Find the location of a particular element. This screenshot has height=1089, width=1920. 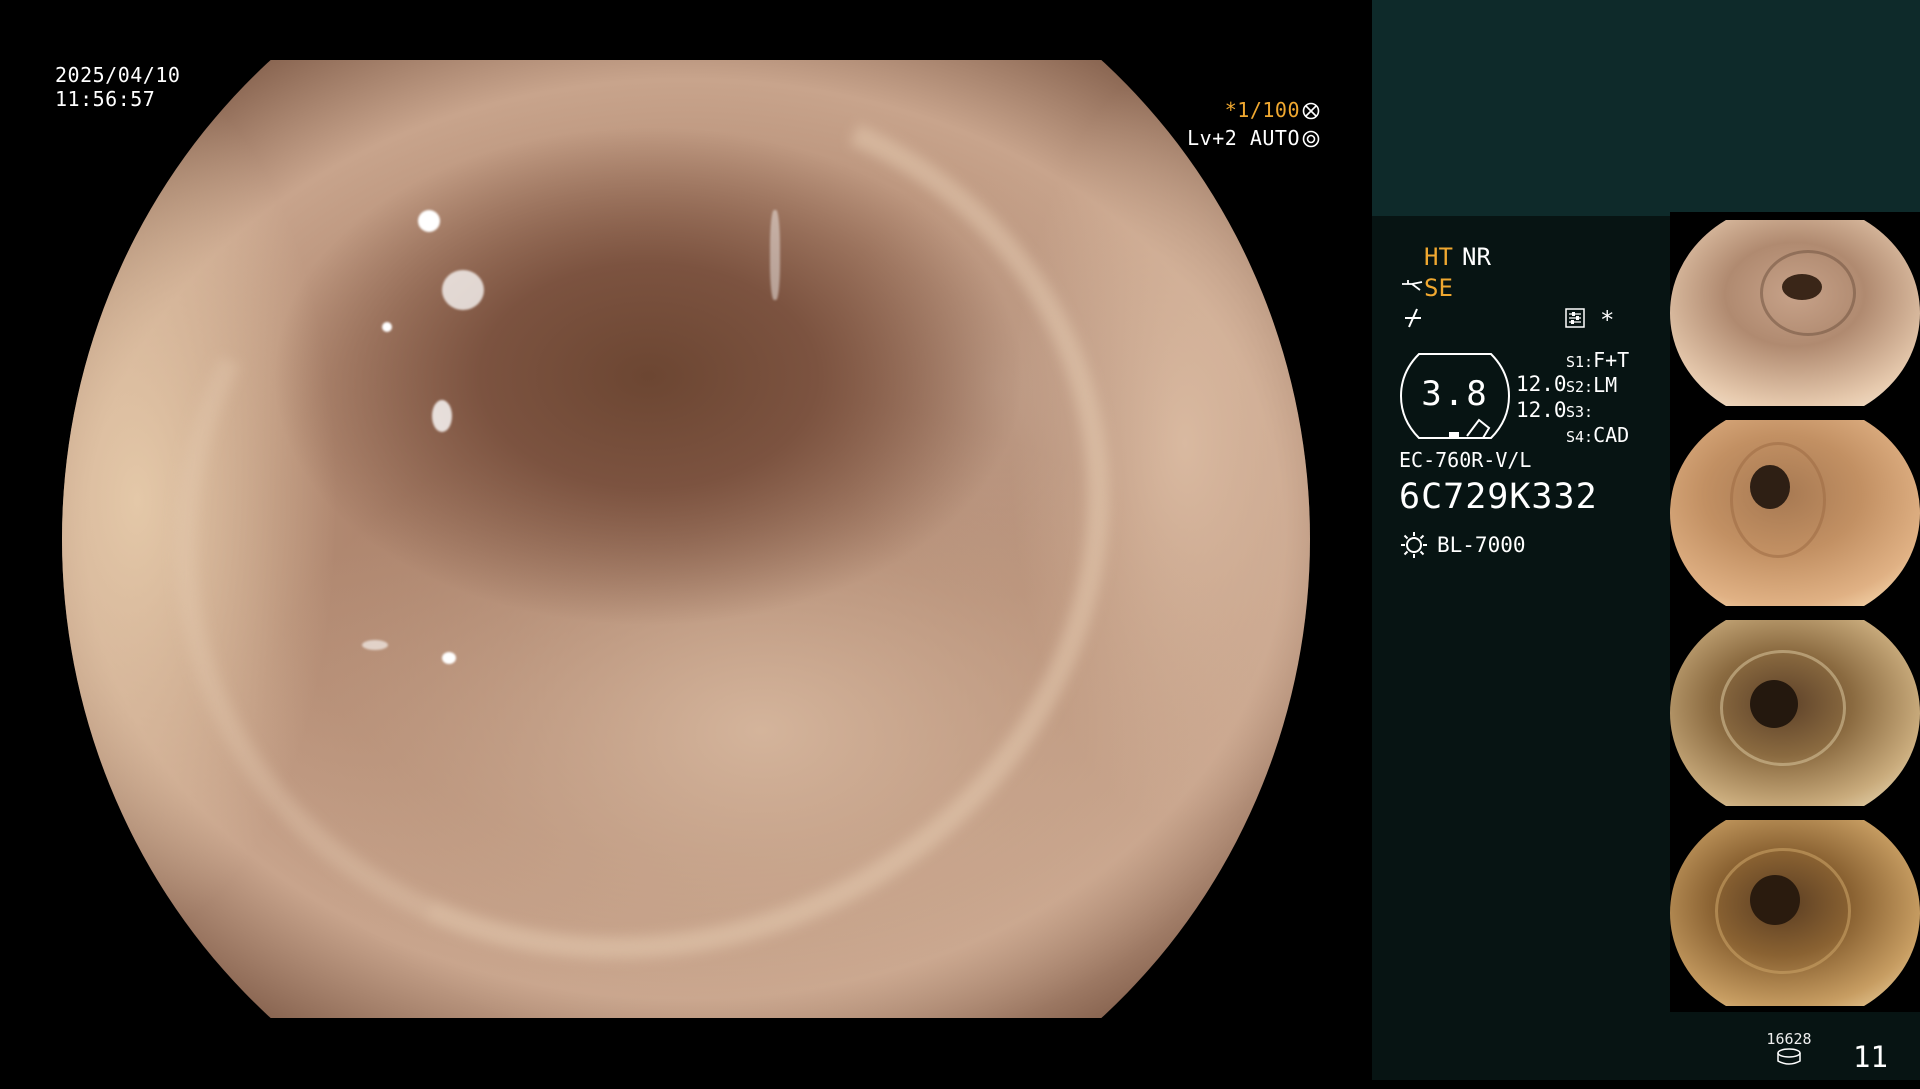

switch-3-label: S3: is located at coordinates (1580, 412).